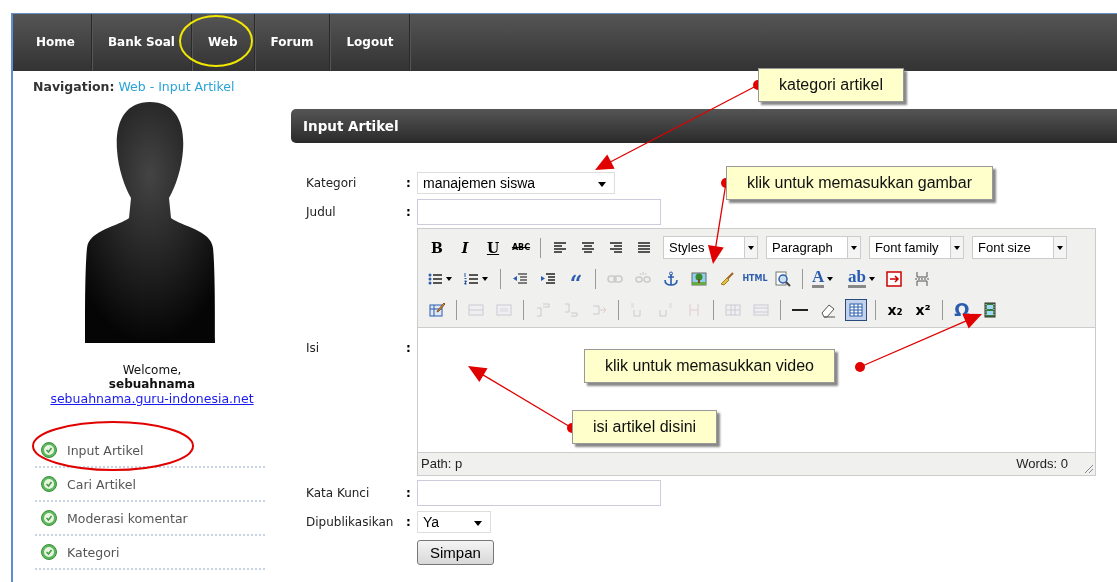 The width and height of the screenshot is (1117, 582). I want to click on breadcrumb-label: Navigation:, so click(74, 86).